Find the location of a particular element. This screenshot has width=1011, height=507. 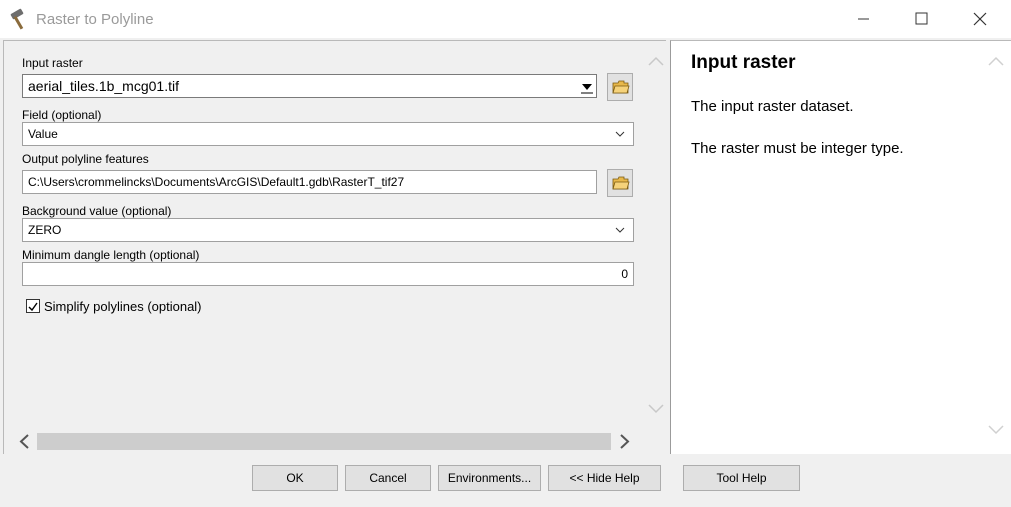

output-browse-button is located at coordinates (620, 183).